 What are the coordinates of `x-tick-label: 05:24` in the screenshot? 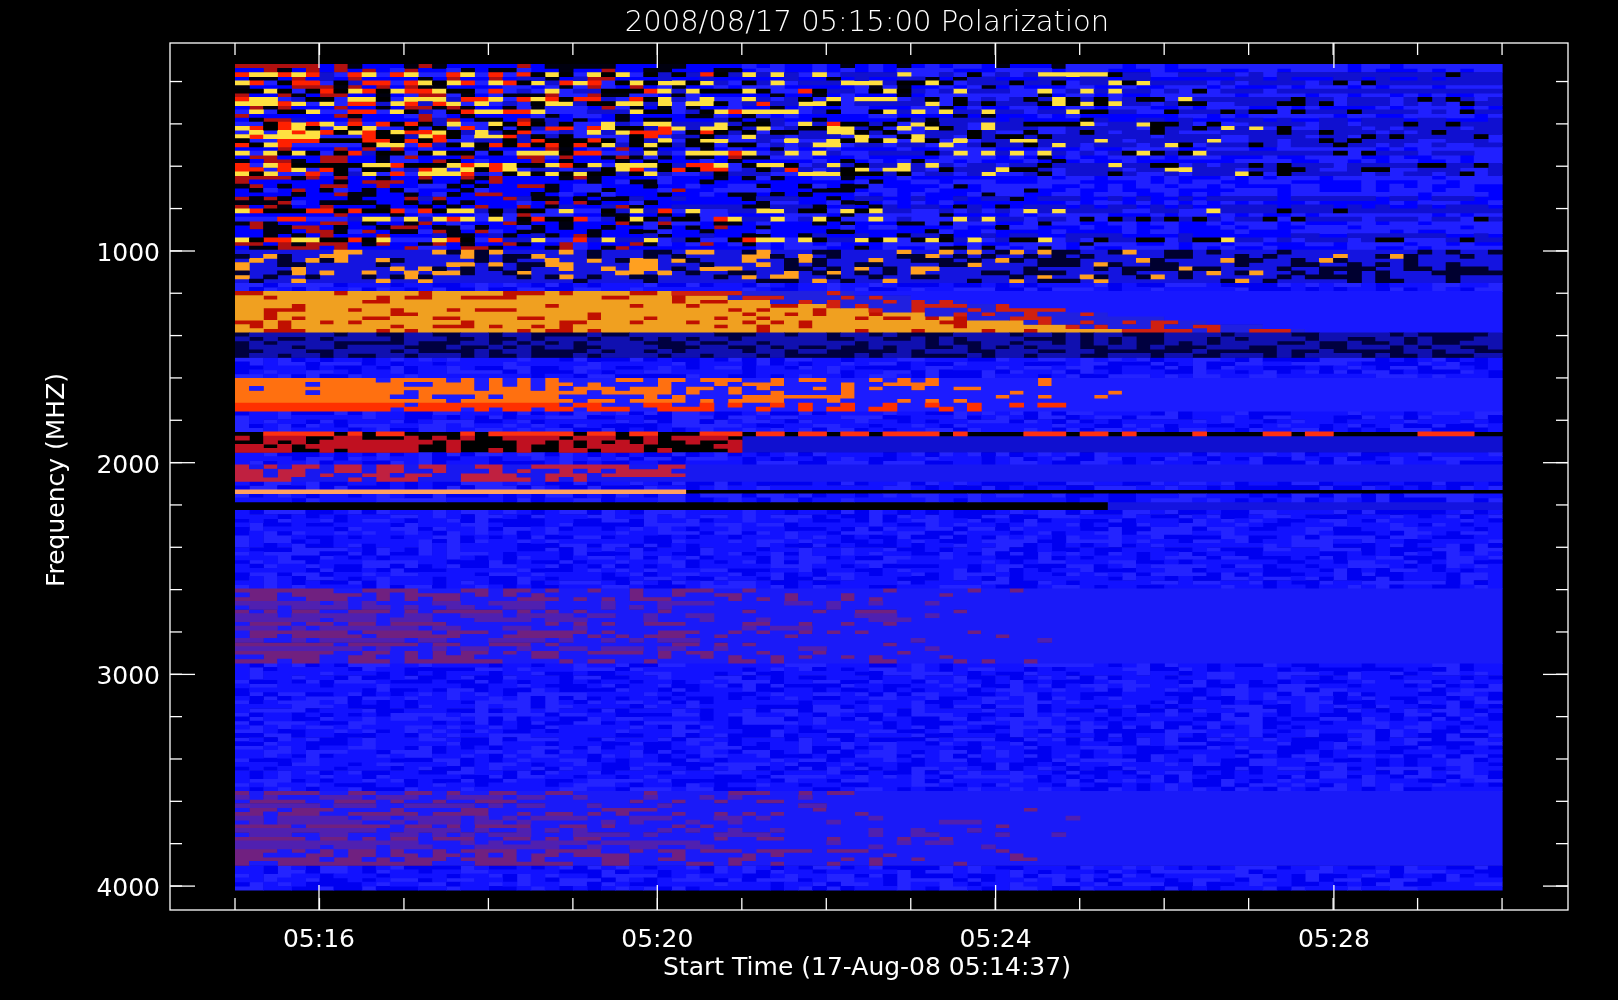 It's located at (995, 938).